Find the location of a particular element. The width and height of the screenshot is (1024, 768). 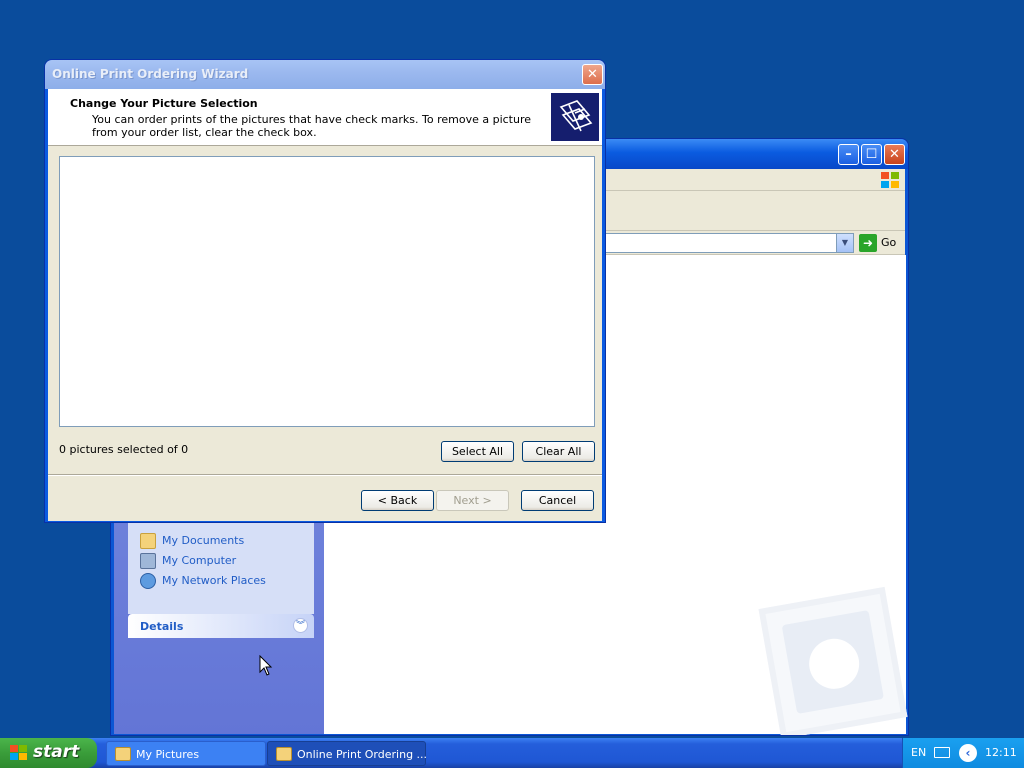

wizard-separator is located at coordinates (325, 475).